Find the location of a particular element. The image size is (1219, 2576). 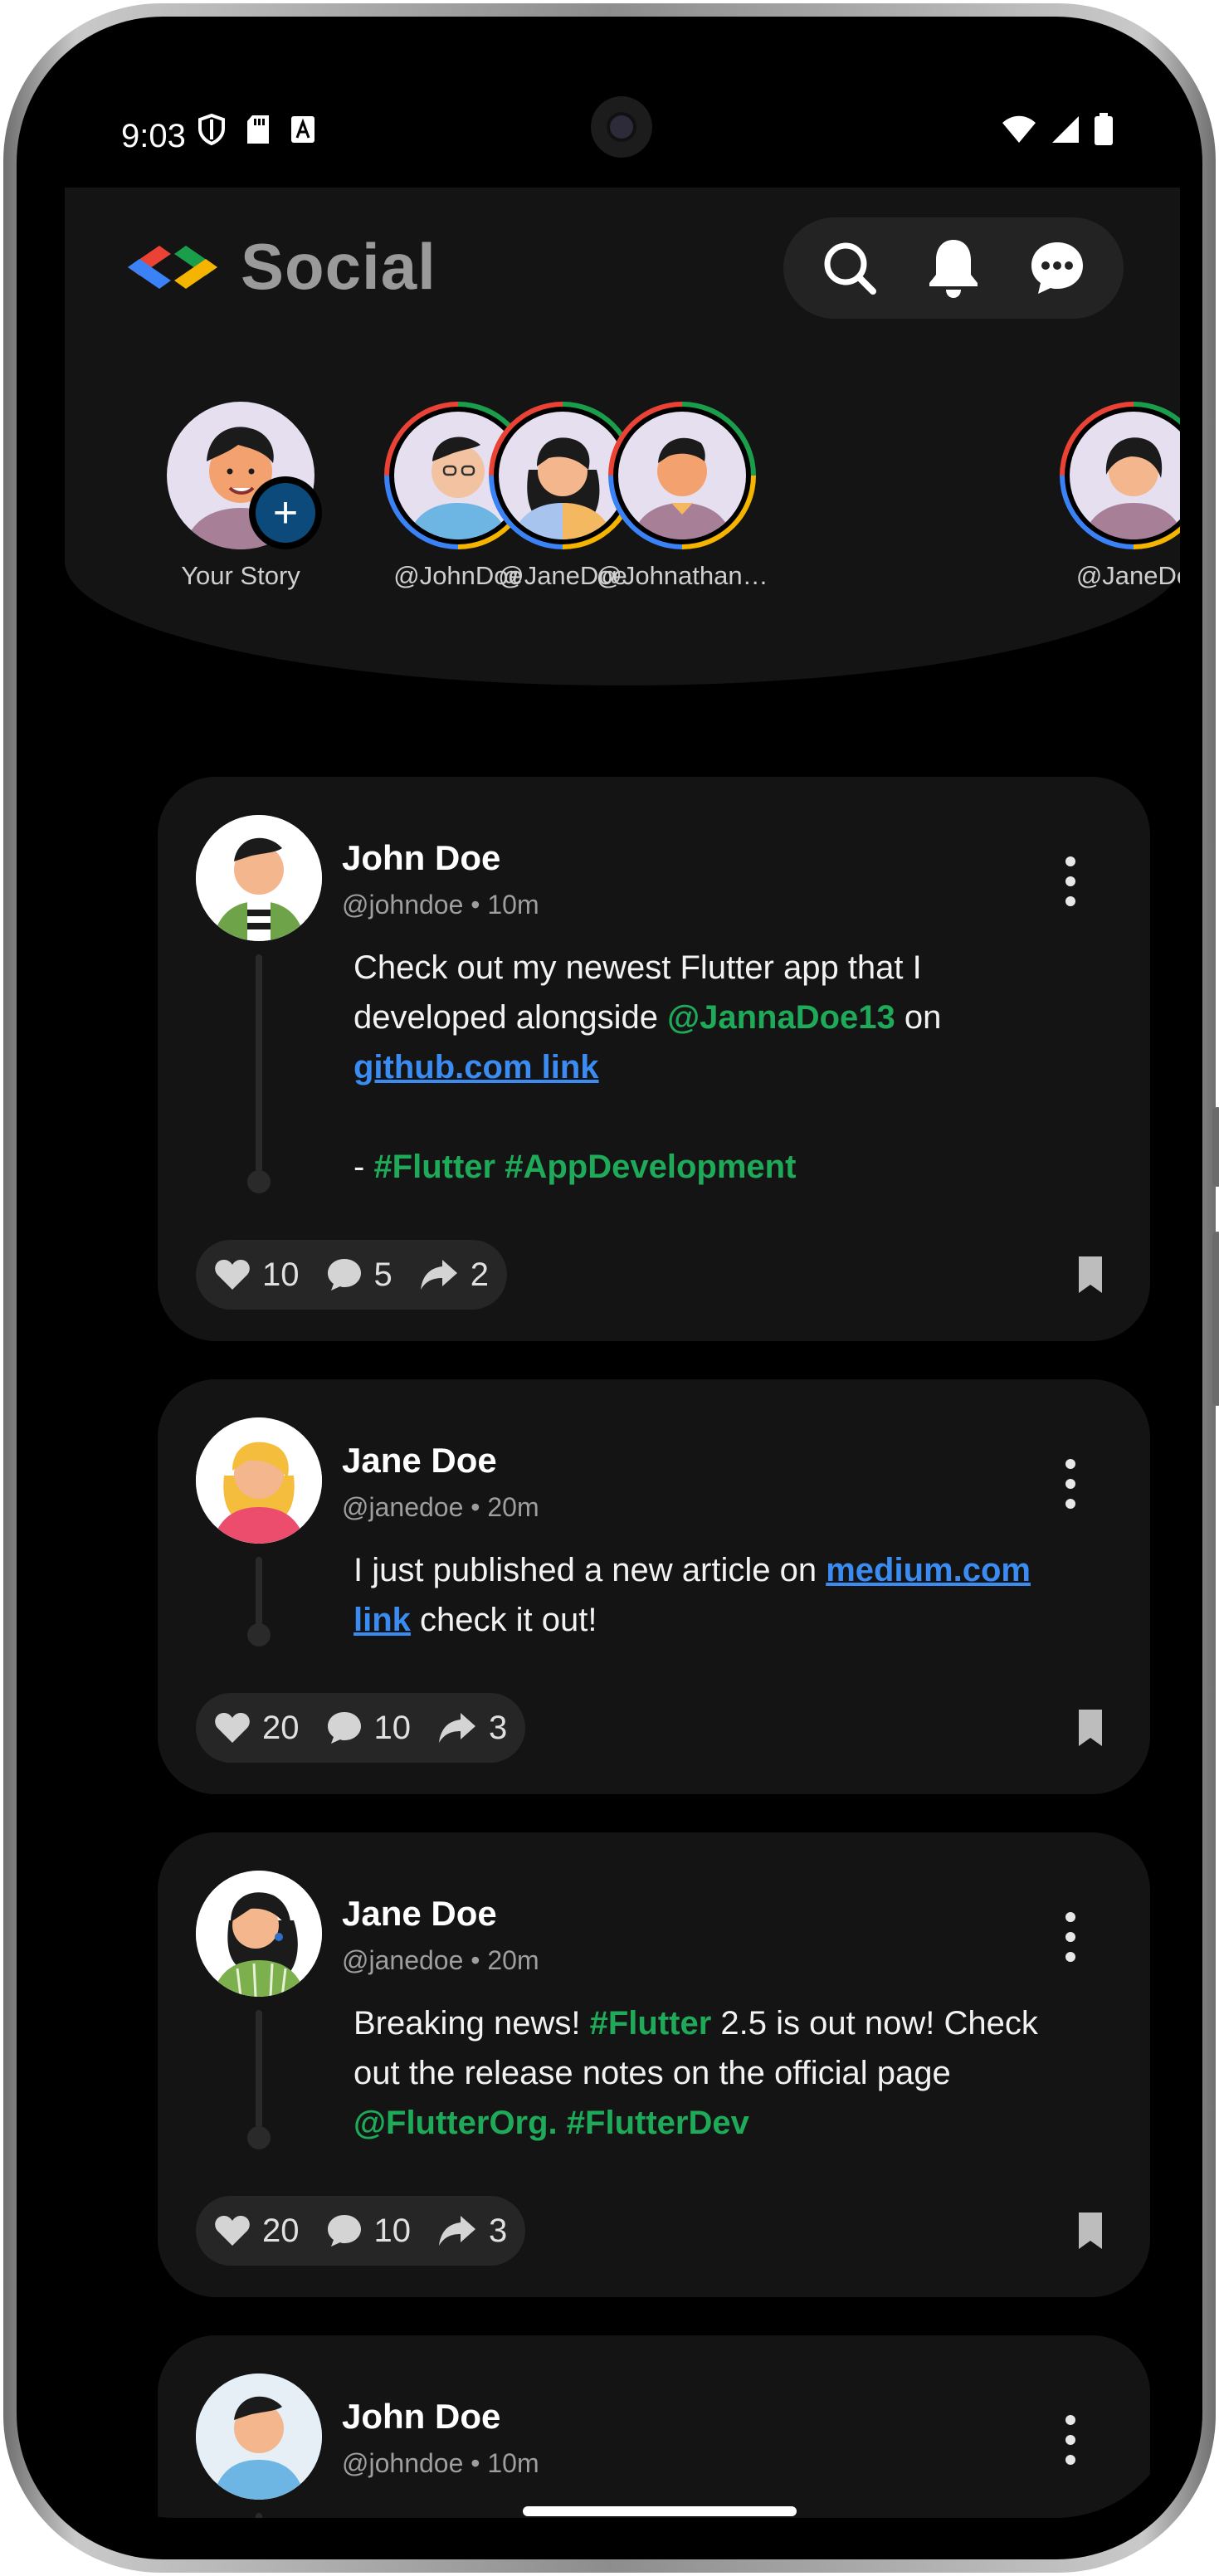

search-button is located at coordinates (850, 268).